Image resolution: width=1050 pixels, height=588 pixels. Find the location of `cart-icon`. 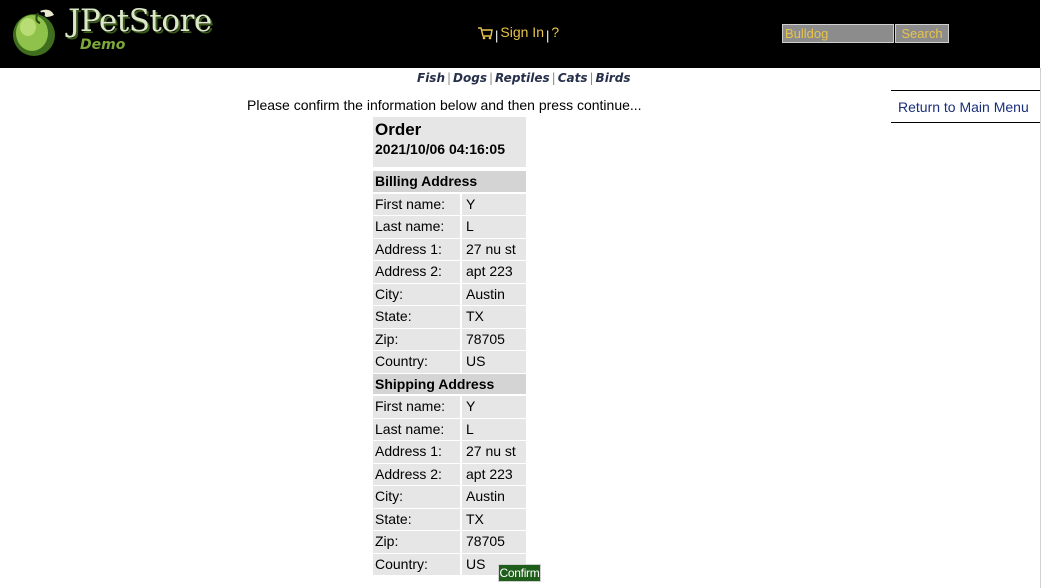

cart-icon is located at coordinates (485, 33).